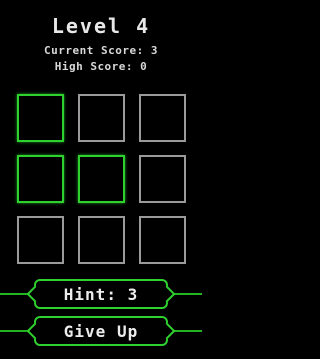 The width and height of the screenshot is (320, 359). Describe the element at coordinates (101, 294) in the screenshot. I see `hint-button: Hint: 3` at that location.